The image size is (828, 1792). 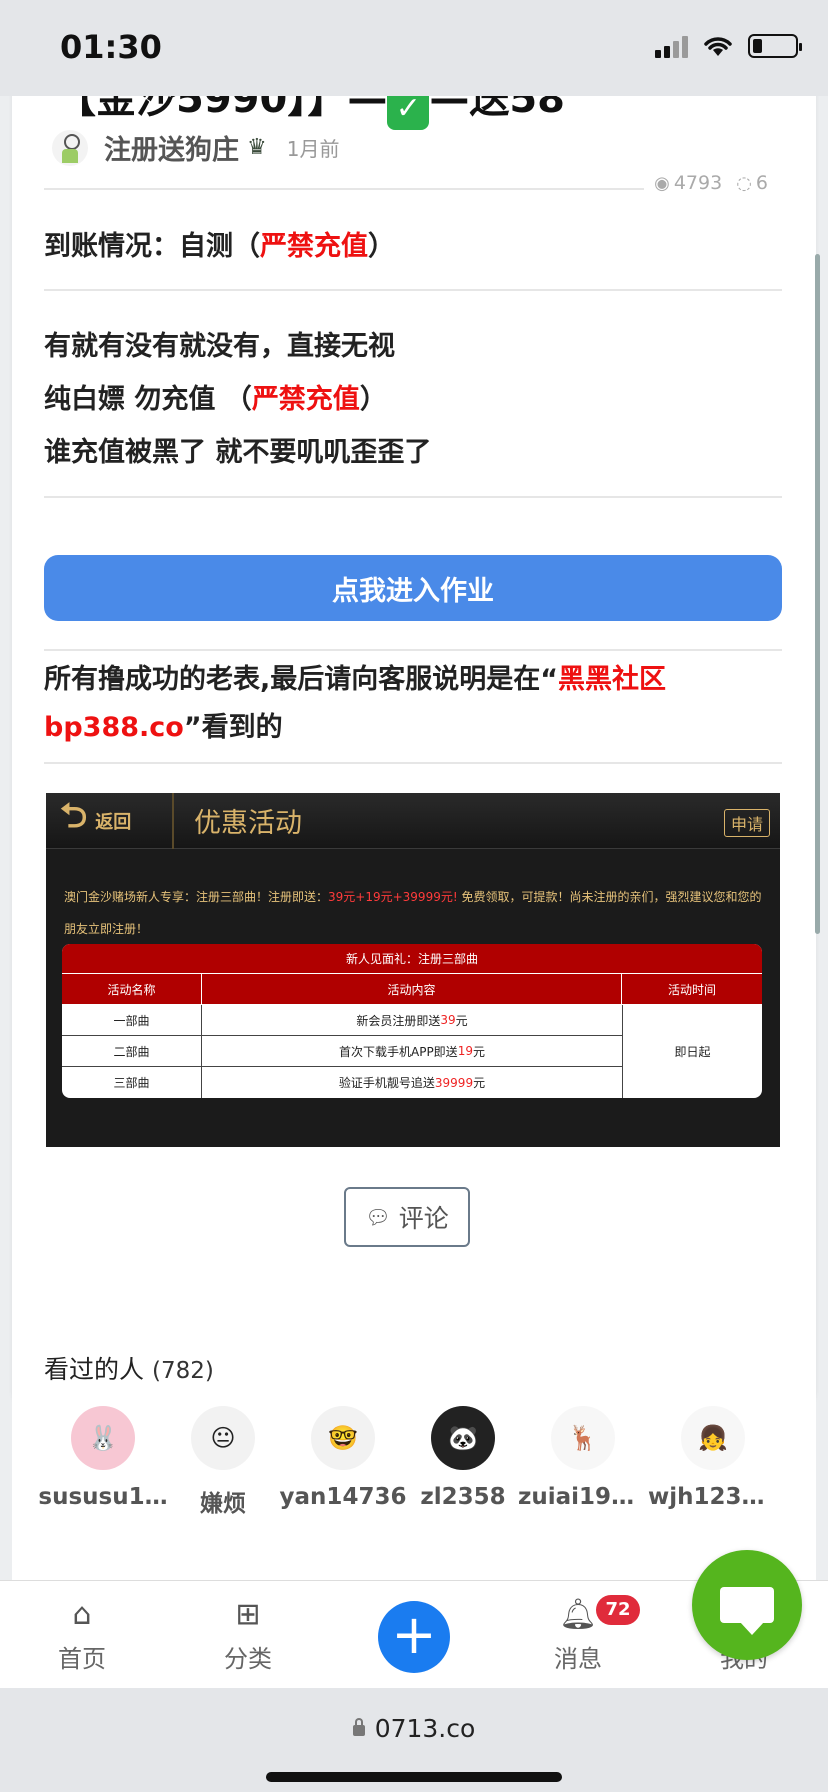 I want to click on avatar: 🐰, so click(x=103, y=1438).